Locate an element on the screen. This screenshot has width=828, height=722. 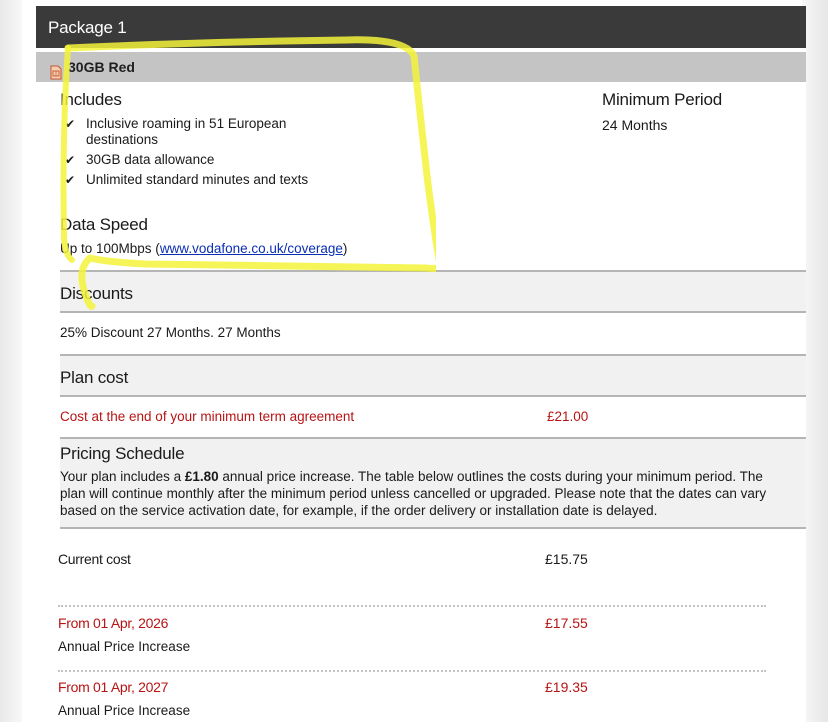
sim-card-icon is located at coordinates (56, 69).